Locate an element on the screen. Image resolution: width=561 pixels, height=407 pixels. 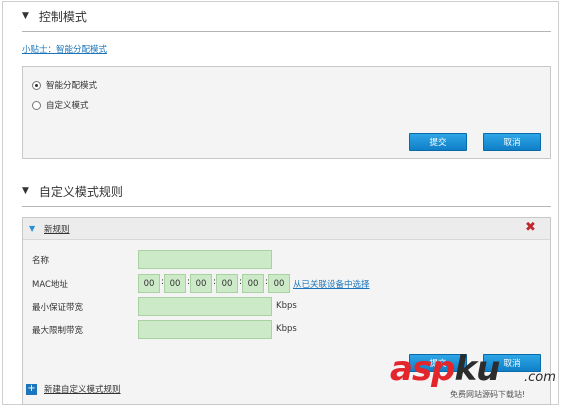
expand-triangle-icon: ▼ is located at coordinates (32, 228).